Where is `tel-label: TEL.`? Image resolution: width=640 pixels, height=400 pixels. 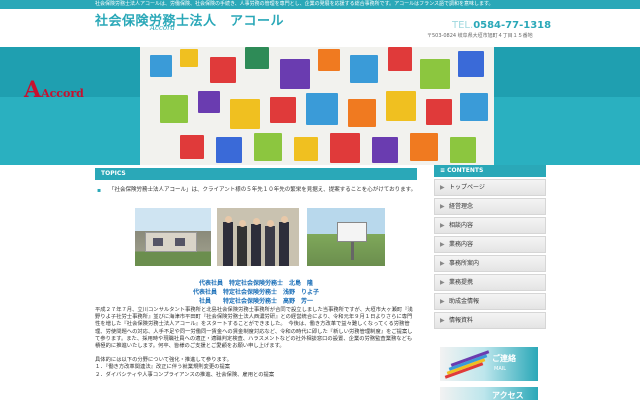 tel-label: TEL. is located at coordinates (463, 25).